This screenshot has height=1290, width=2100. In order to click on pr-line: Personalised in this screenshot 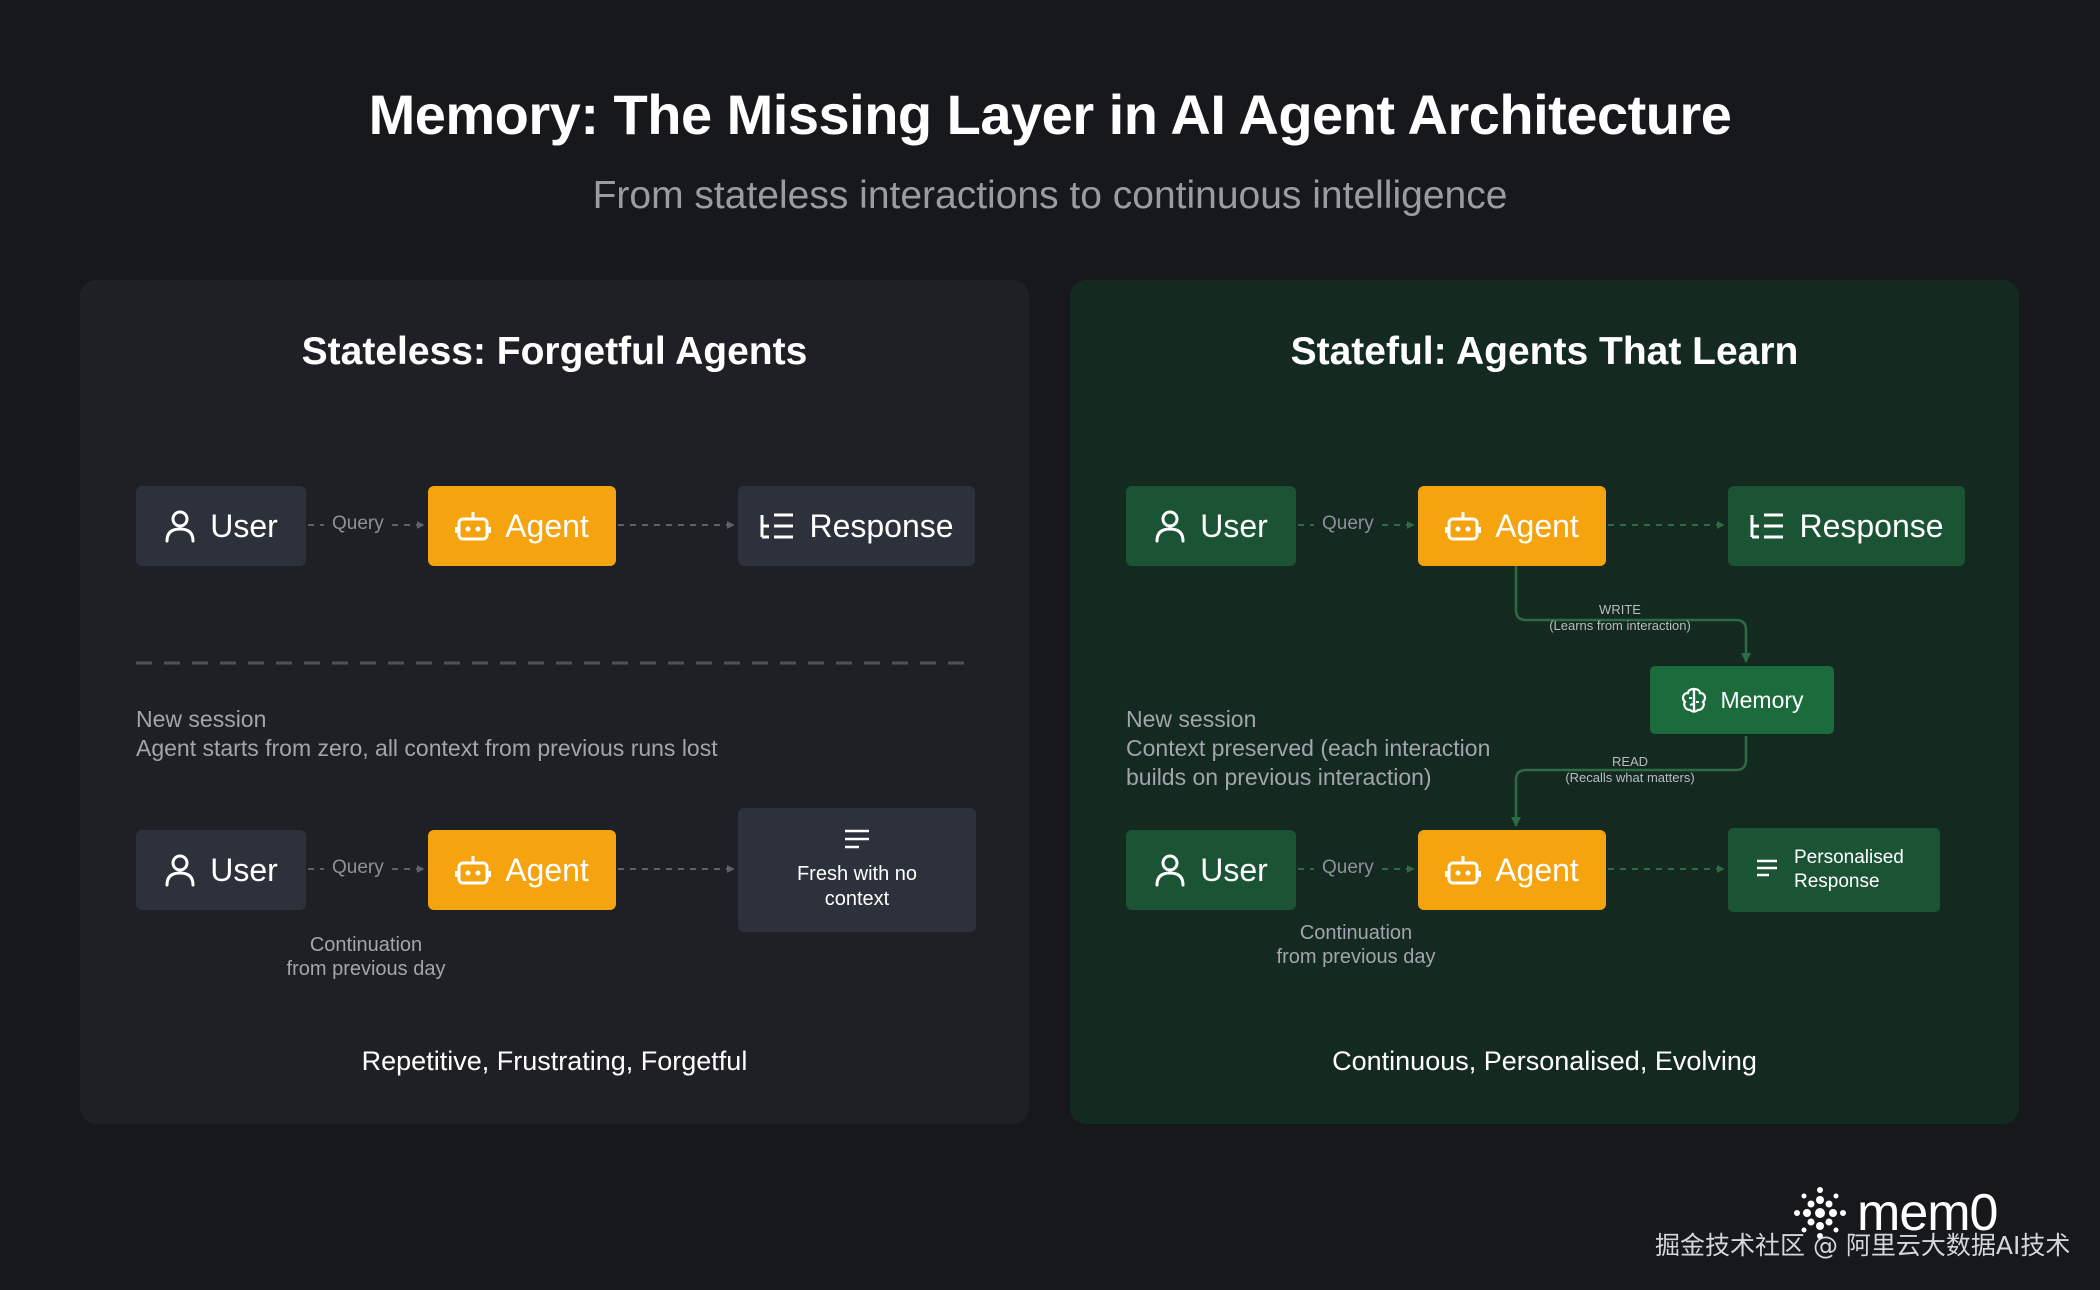, I will do `click(1849, 857)`.